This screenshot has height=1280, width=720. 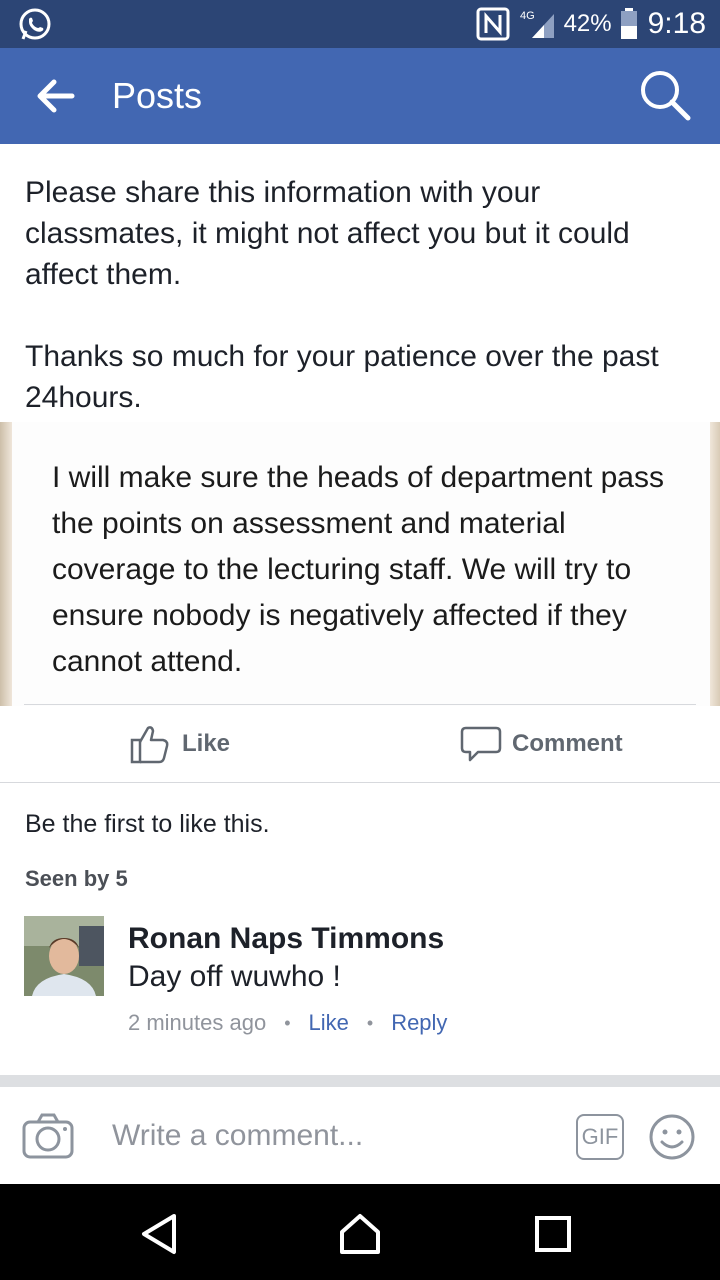 I want to click on back-arrow-icon, so click(x=56, y=96).